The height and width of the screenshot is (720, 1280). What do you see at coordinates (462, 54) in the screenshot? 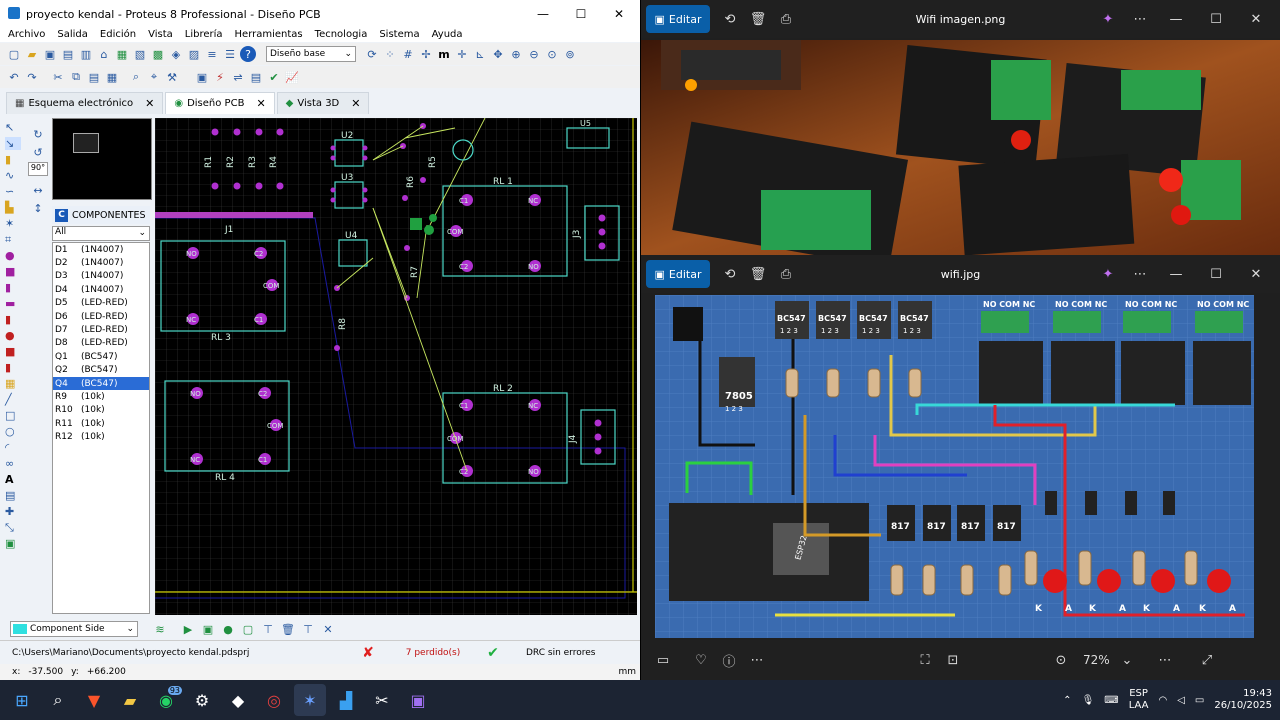
I see `crosshair-icon: ✛` at bounding box center [462, 54].